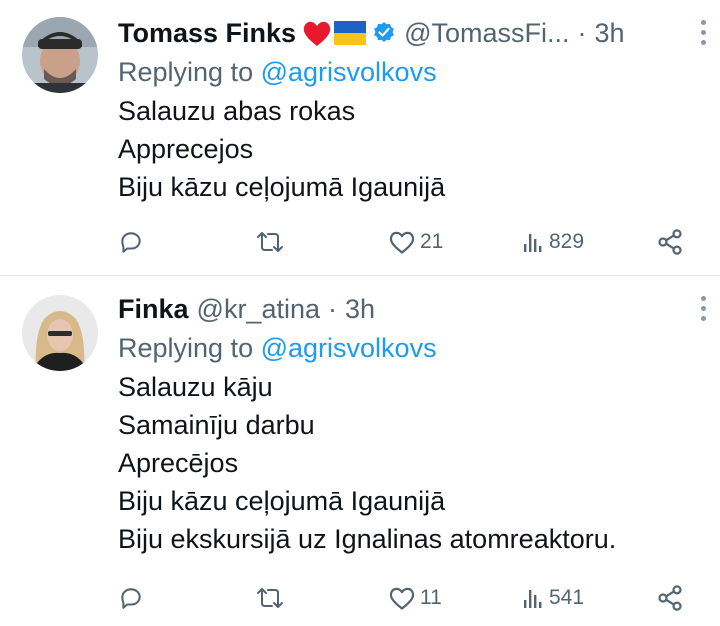  What do you see at coordinates (350, 33) in the screenshot?
I see `ukraine-flag-icon` at bounding box center [350, 33].